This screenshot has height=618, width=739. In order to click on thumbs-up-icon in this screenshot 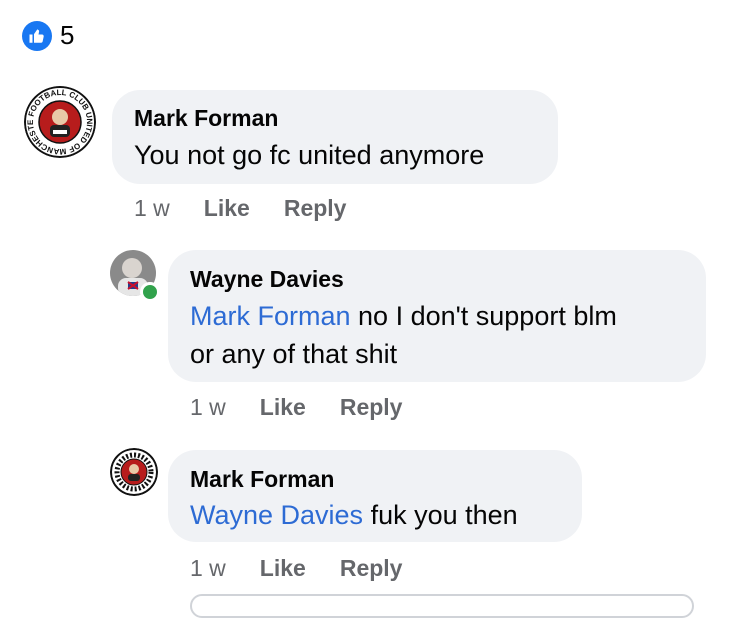, I will do `click(37, 35)`.